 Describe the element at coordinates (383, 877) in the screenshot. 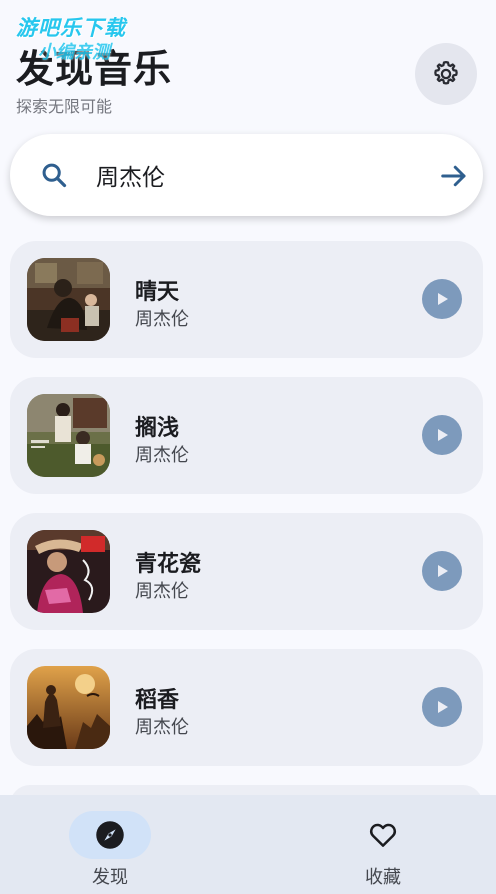

I see `nav-label: 收藏` at that location.